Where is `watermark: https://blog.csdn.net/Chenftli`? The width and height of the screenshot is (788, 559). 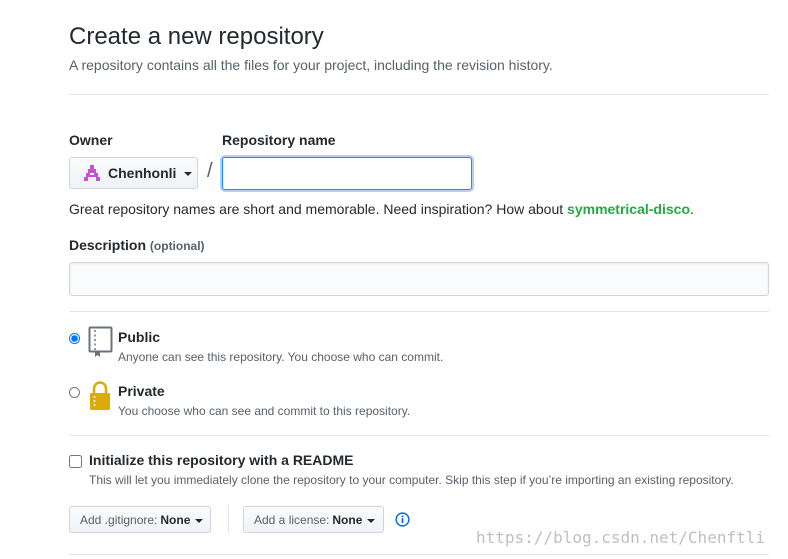 watermark: https://blog.csdn.net/Chenftli is located at coordinates (620, 537).